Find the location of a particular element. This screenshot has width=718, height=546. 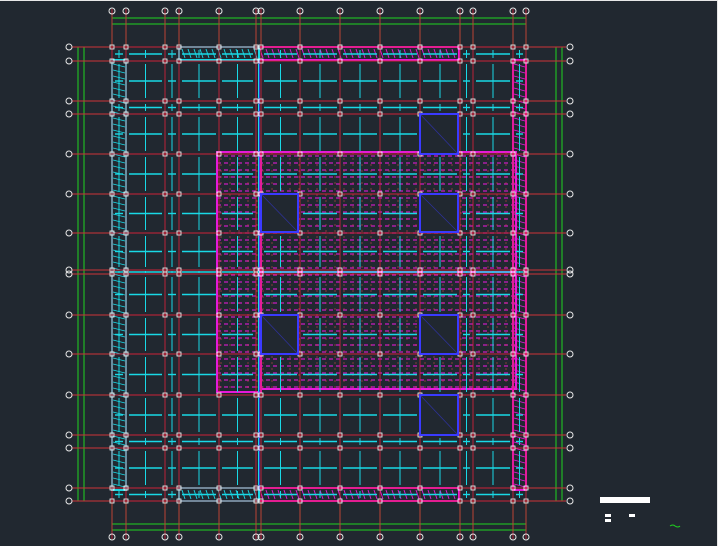

legend-layer is located at coordinates (640, 512).